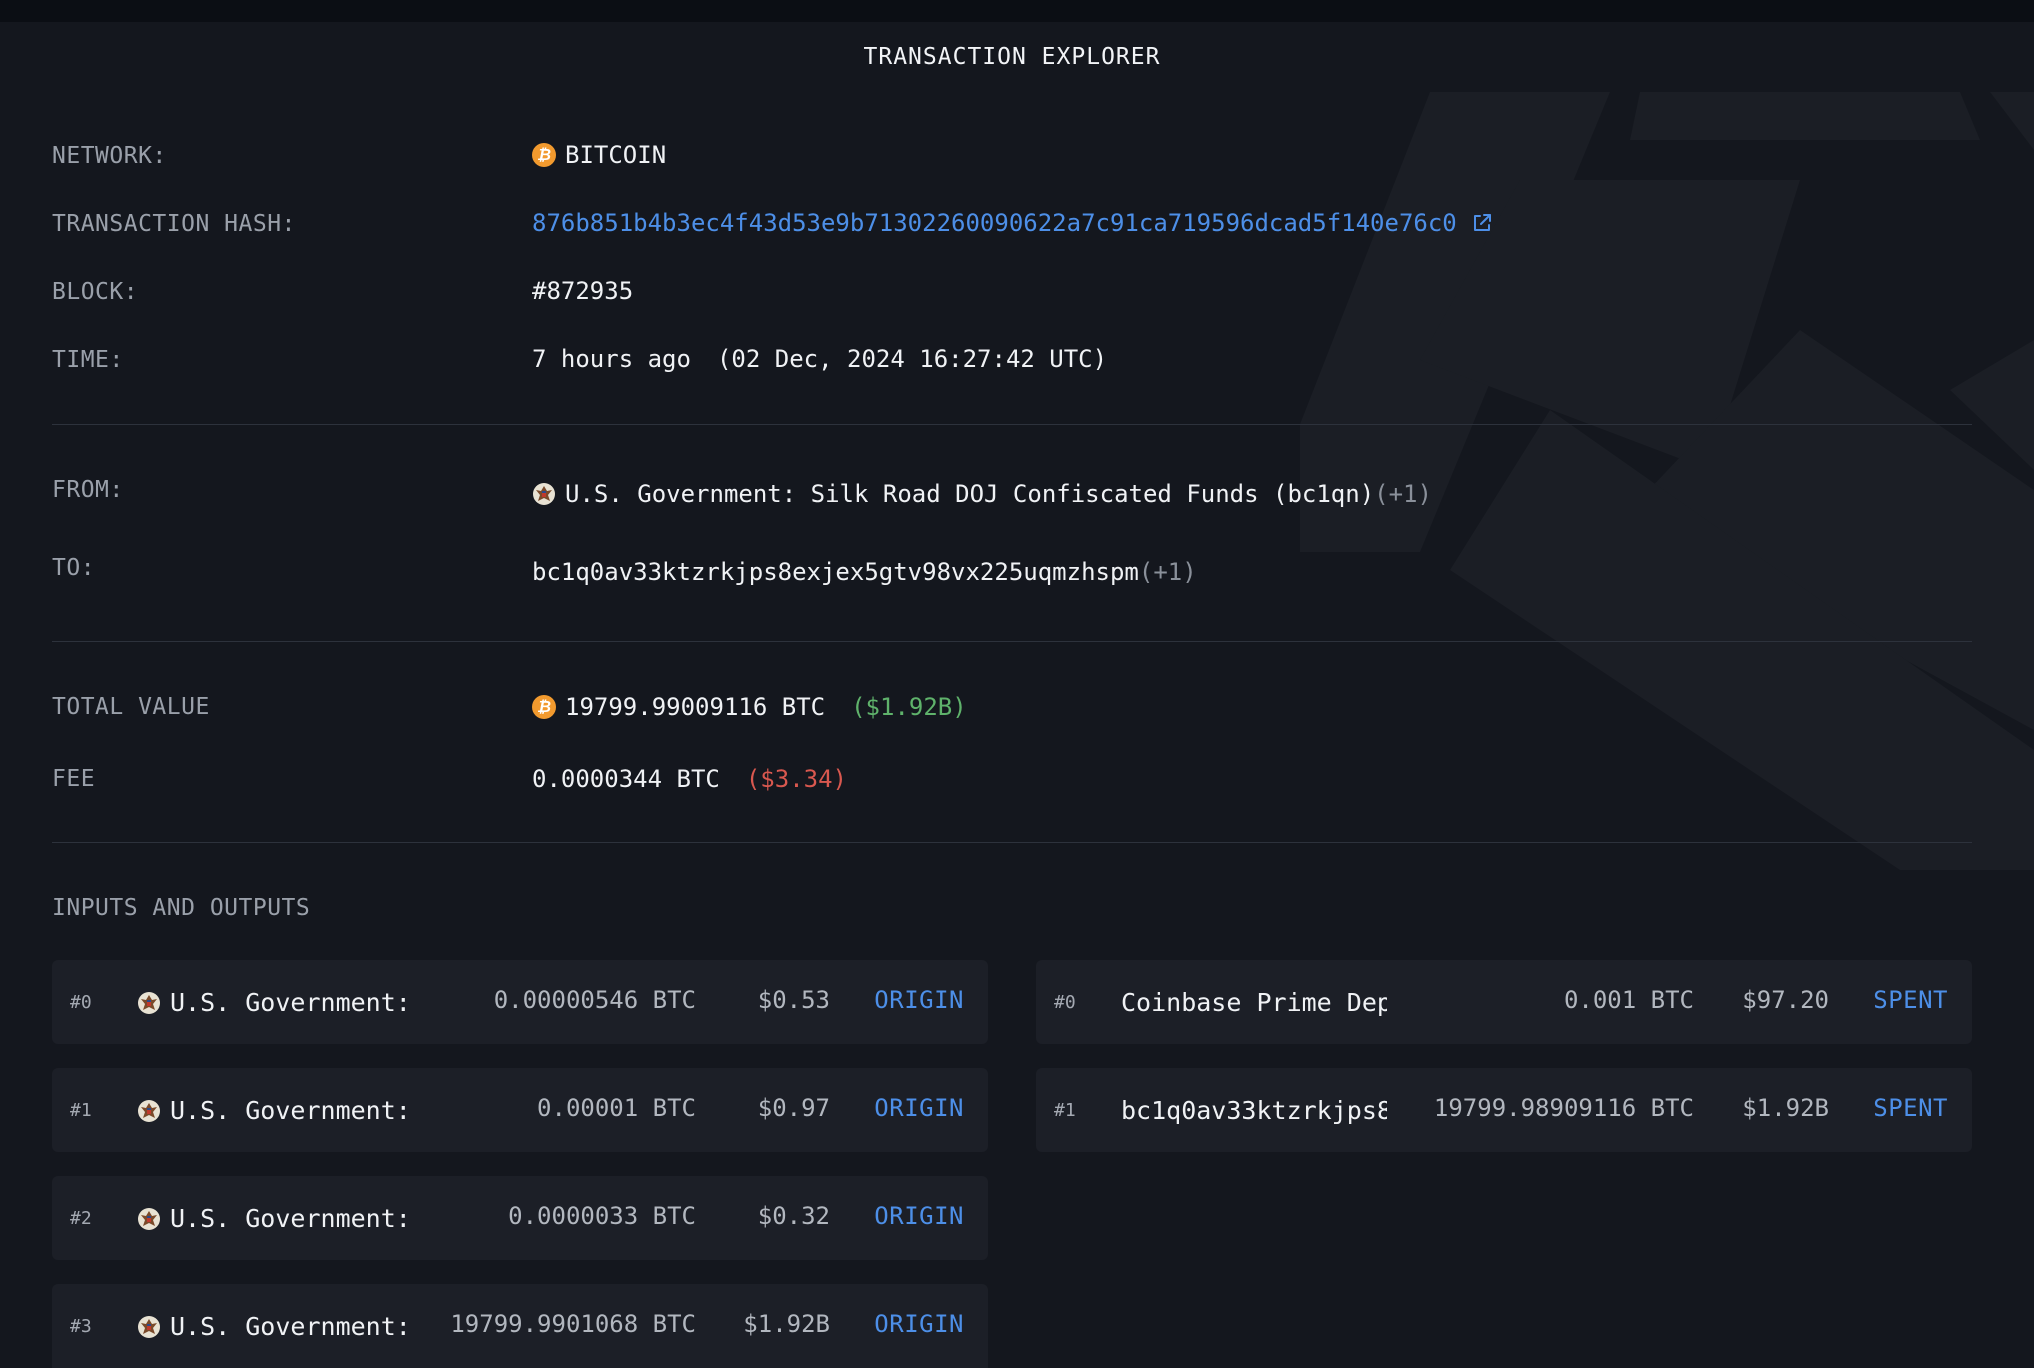  Describe the element at coordinates (181, 908) in the screenshot. I see `inputs-outputs-heading: INPUTS AND OUTPUTS` at that location.